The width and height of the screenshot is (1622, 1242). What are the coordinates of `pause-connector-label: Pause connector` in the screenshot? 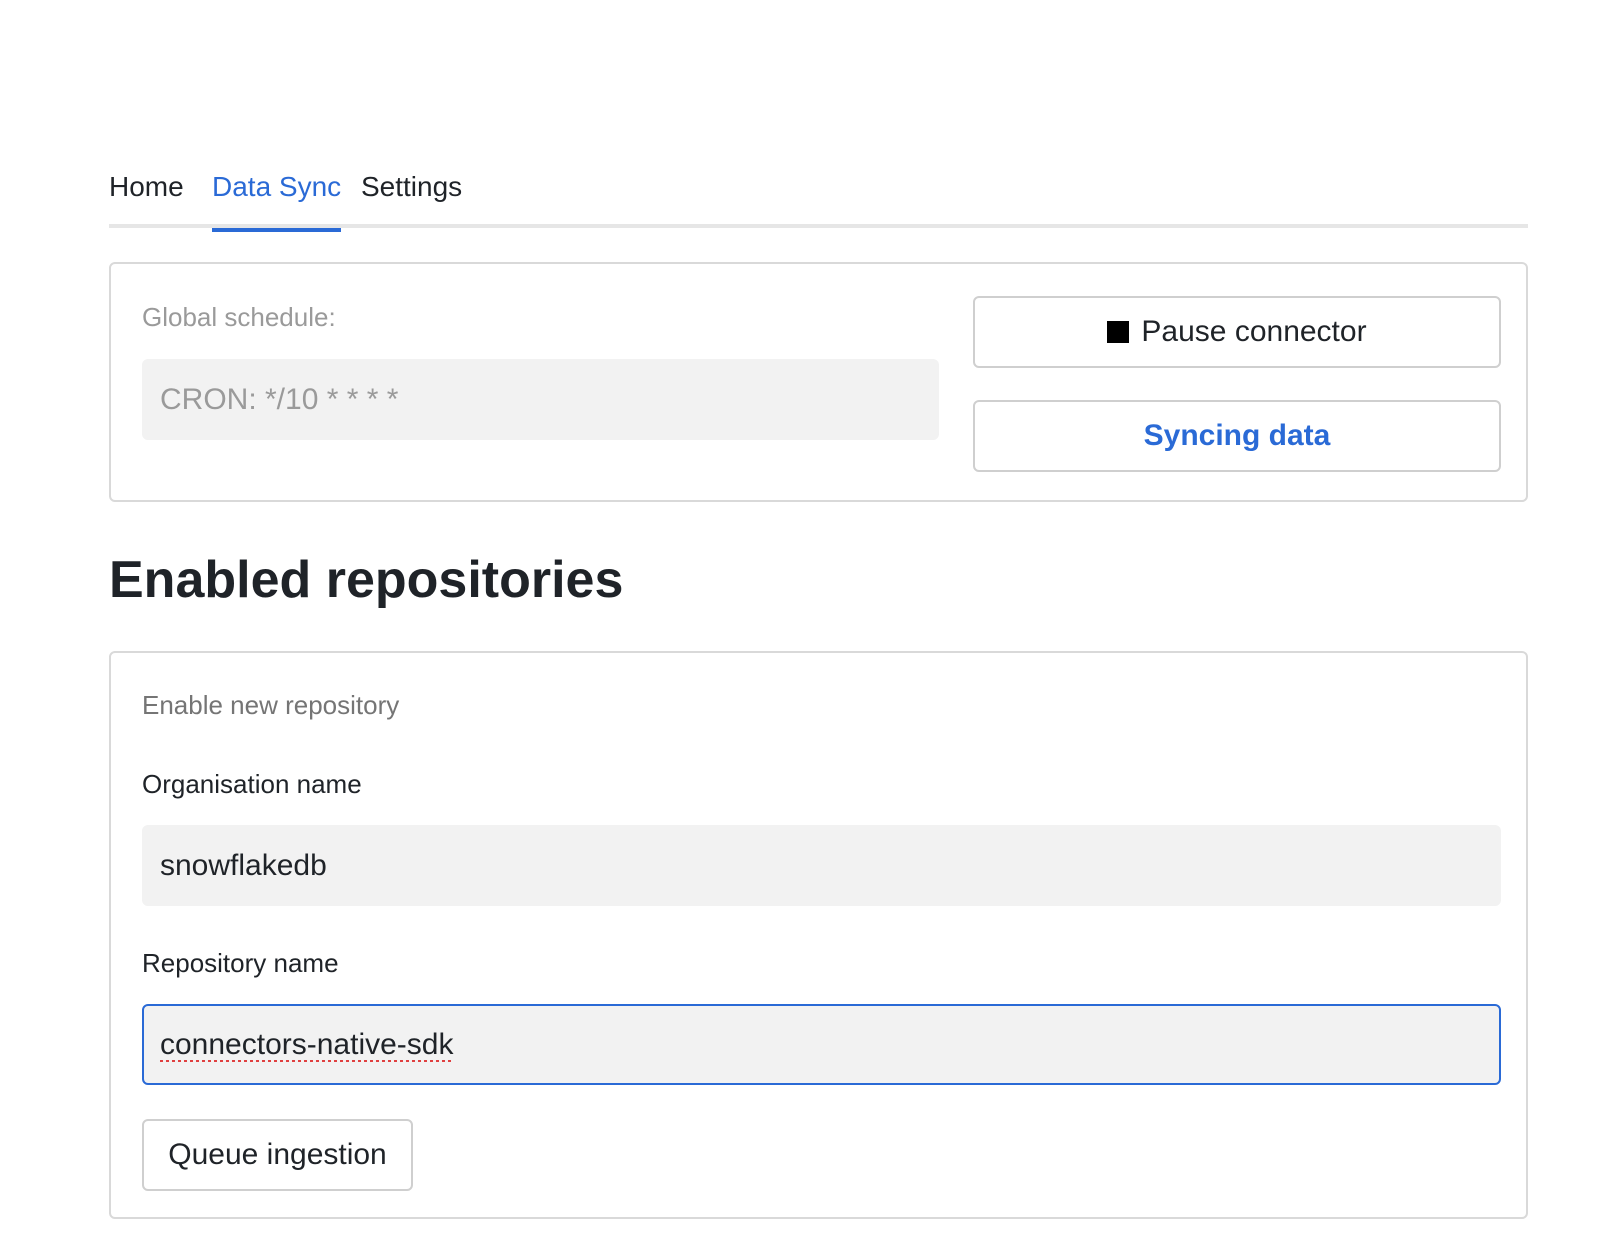 It's located at (1254, 331).